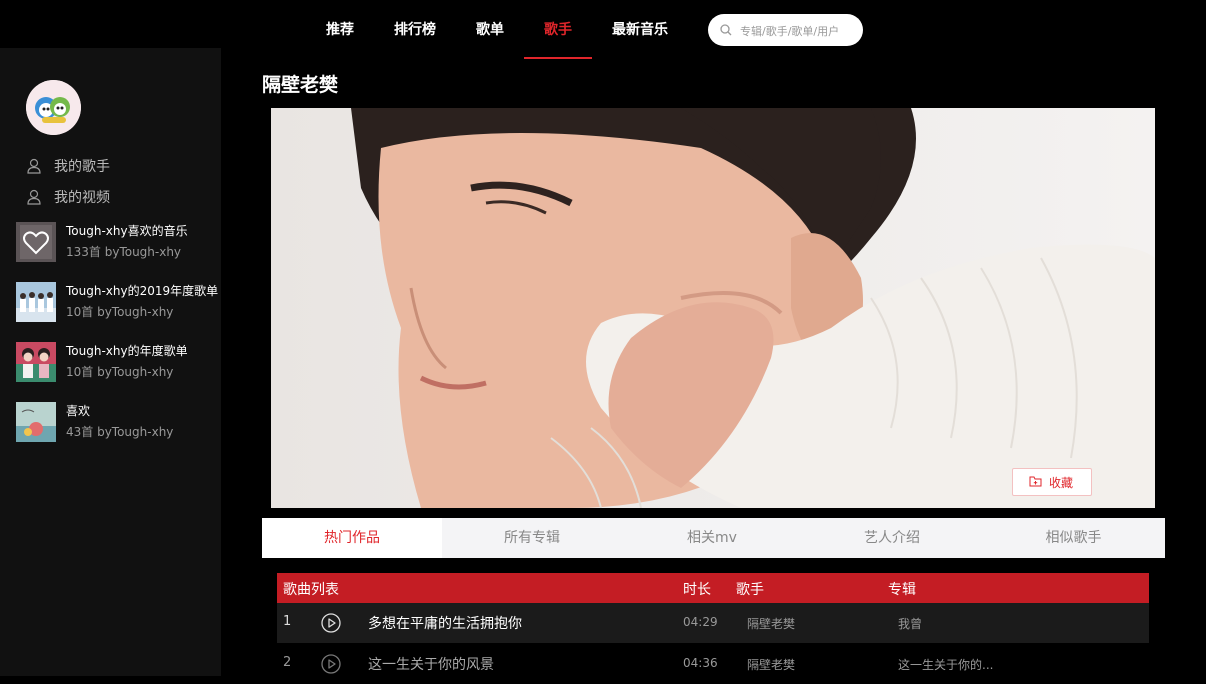 The image size is (1206, 684). I want to click on tab-all-albums: 所有专辑, so click(532, 538).